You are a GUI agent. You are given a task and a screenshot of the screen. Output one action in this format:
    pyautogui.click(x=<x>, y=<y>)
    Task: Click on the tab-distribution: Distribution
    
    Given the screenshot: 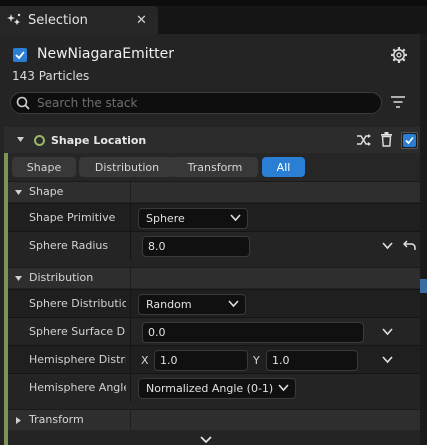 What is the action you would take?
    pyautogui.click(x=127, y=167)
    